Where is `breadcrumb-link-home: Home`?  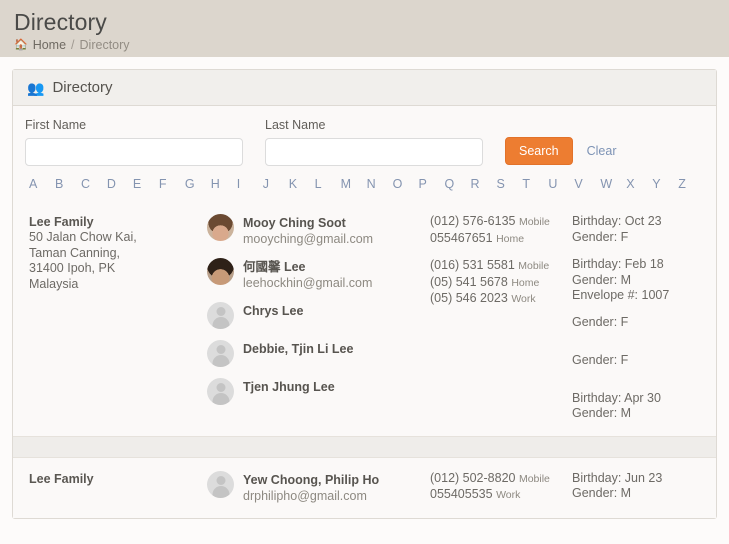 breadcrumb-link-home: Home is located at coordinates (49, 45).